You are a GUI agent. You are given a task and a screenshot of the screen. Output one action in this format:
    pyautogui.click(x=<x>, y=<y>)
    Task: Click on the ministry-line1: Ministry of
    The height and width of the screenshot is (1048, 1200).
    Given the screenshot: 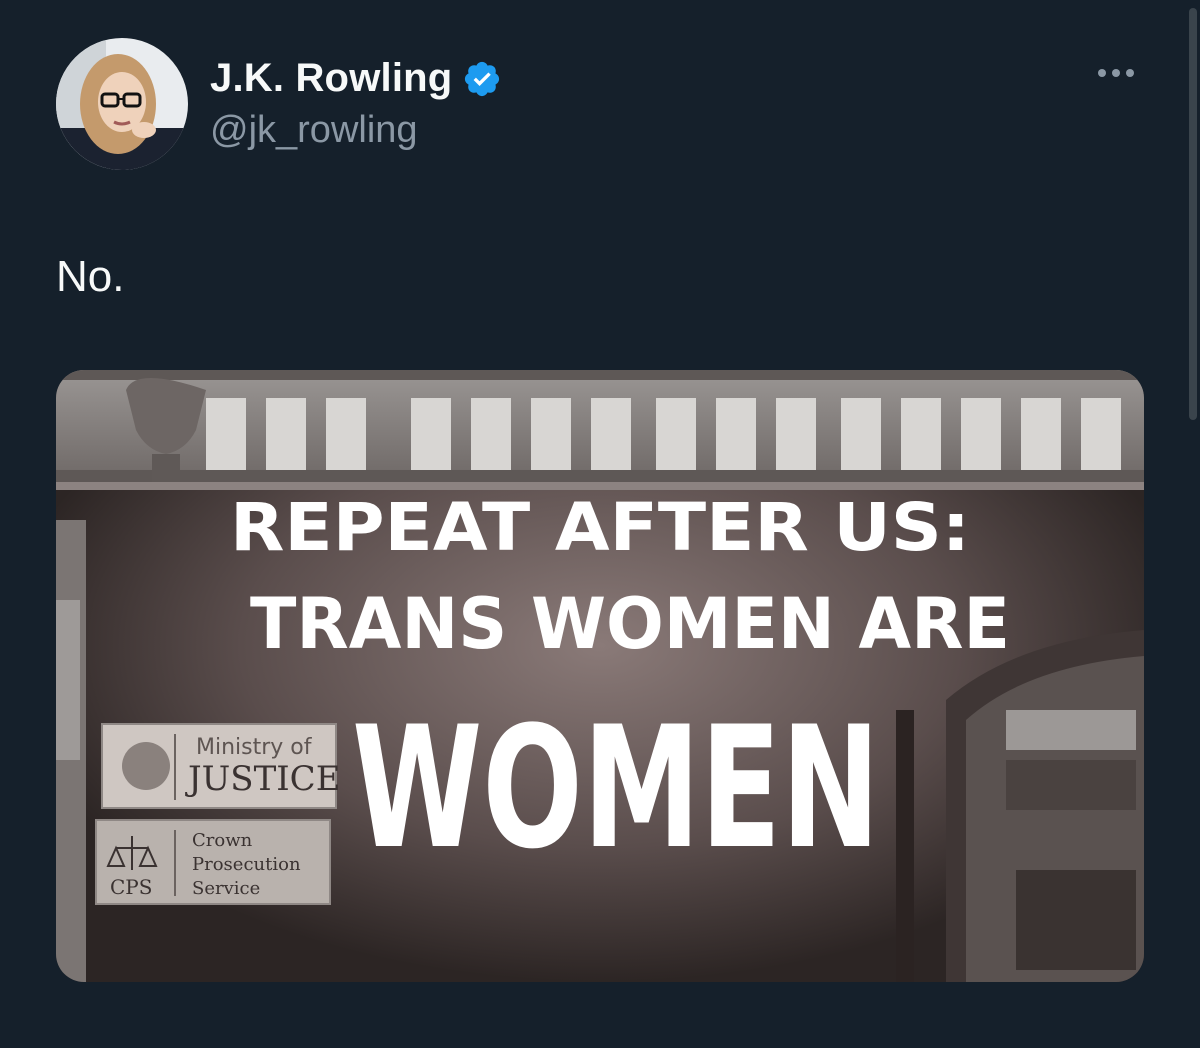 What is the action you would take?
    pyautogui.click(x=254, y=747)
    